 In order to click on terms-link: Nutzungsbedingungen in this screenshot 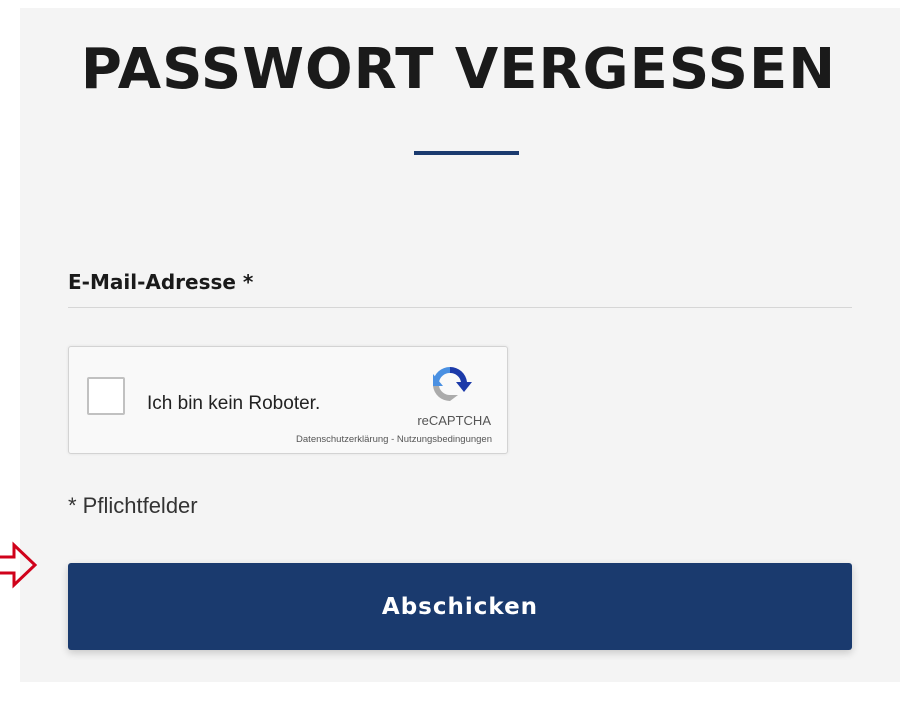, I will do `click(444, 439)`.